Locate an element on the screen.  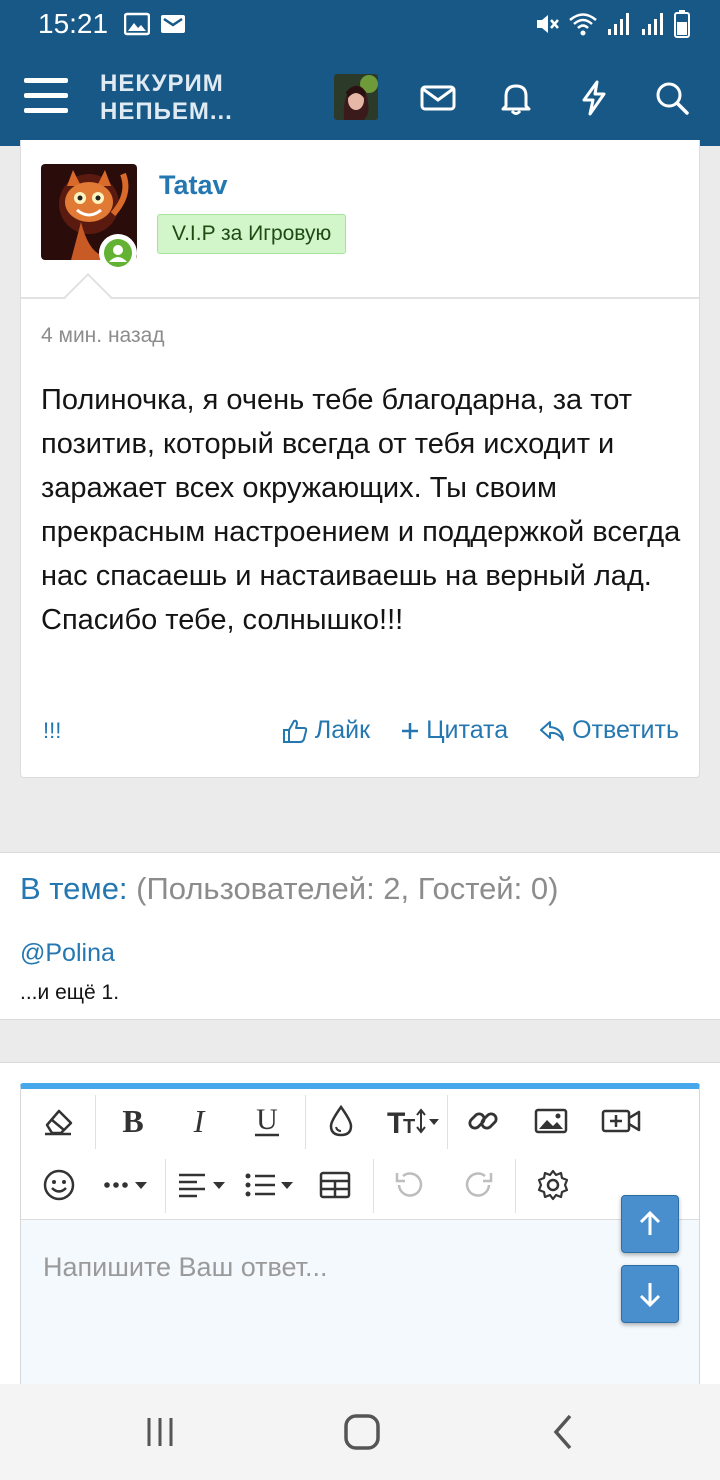
svg-text: B is located at coordinates (132, 1121).